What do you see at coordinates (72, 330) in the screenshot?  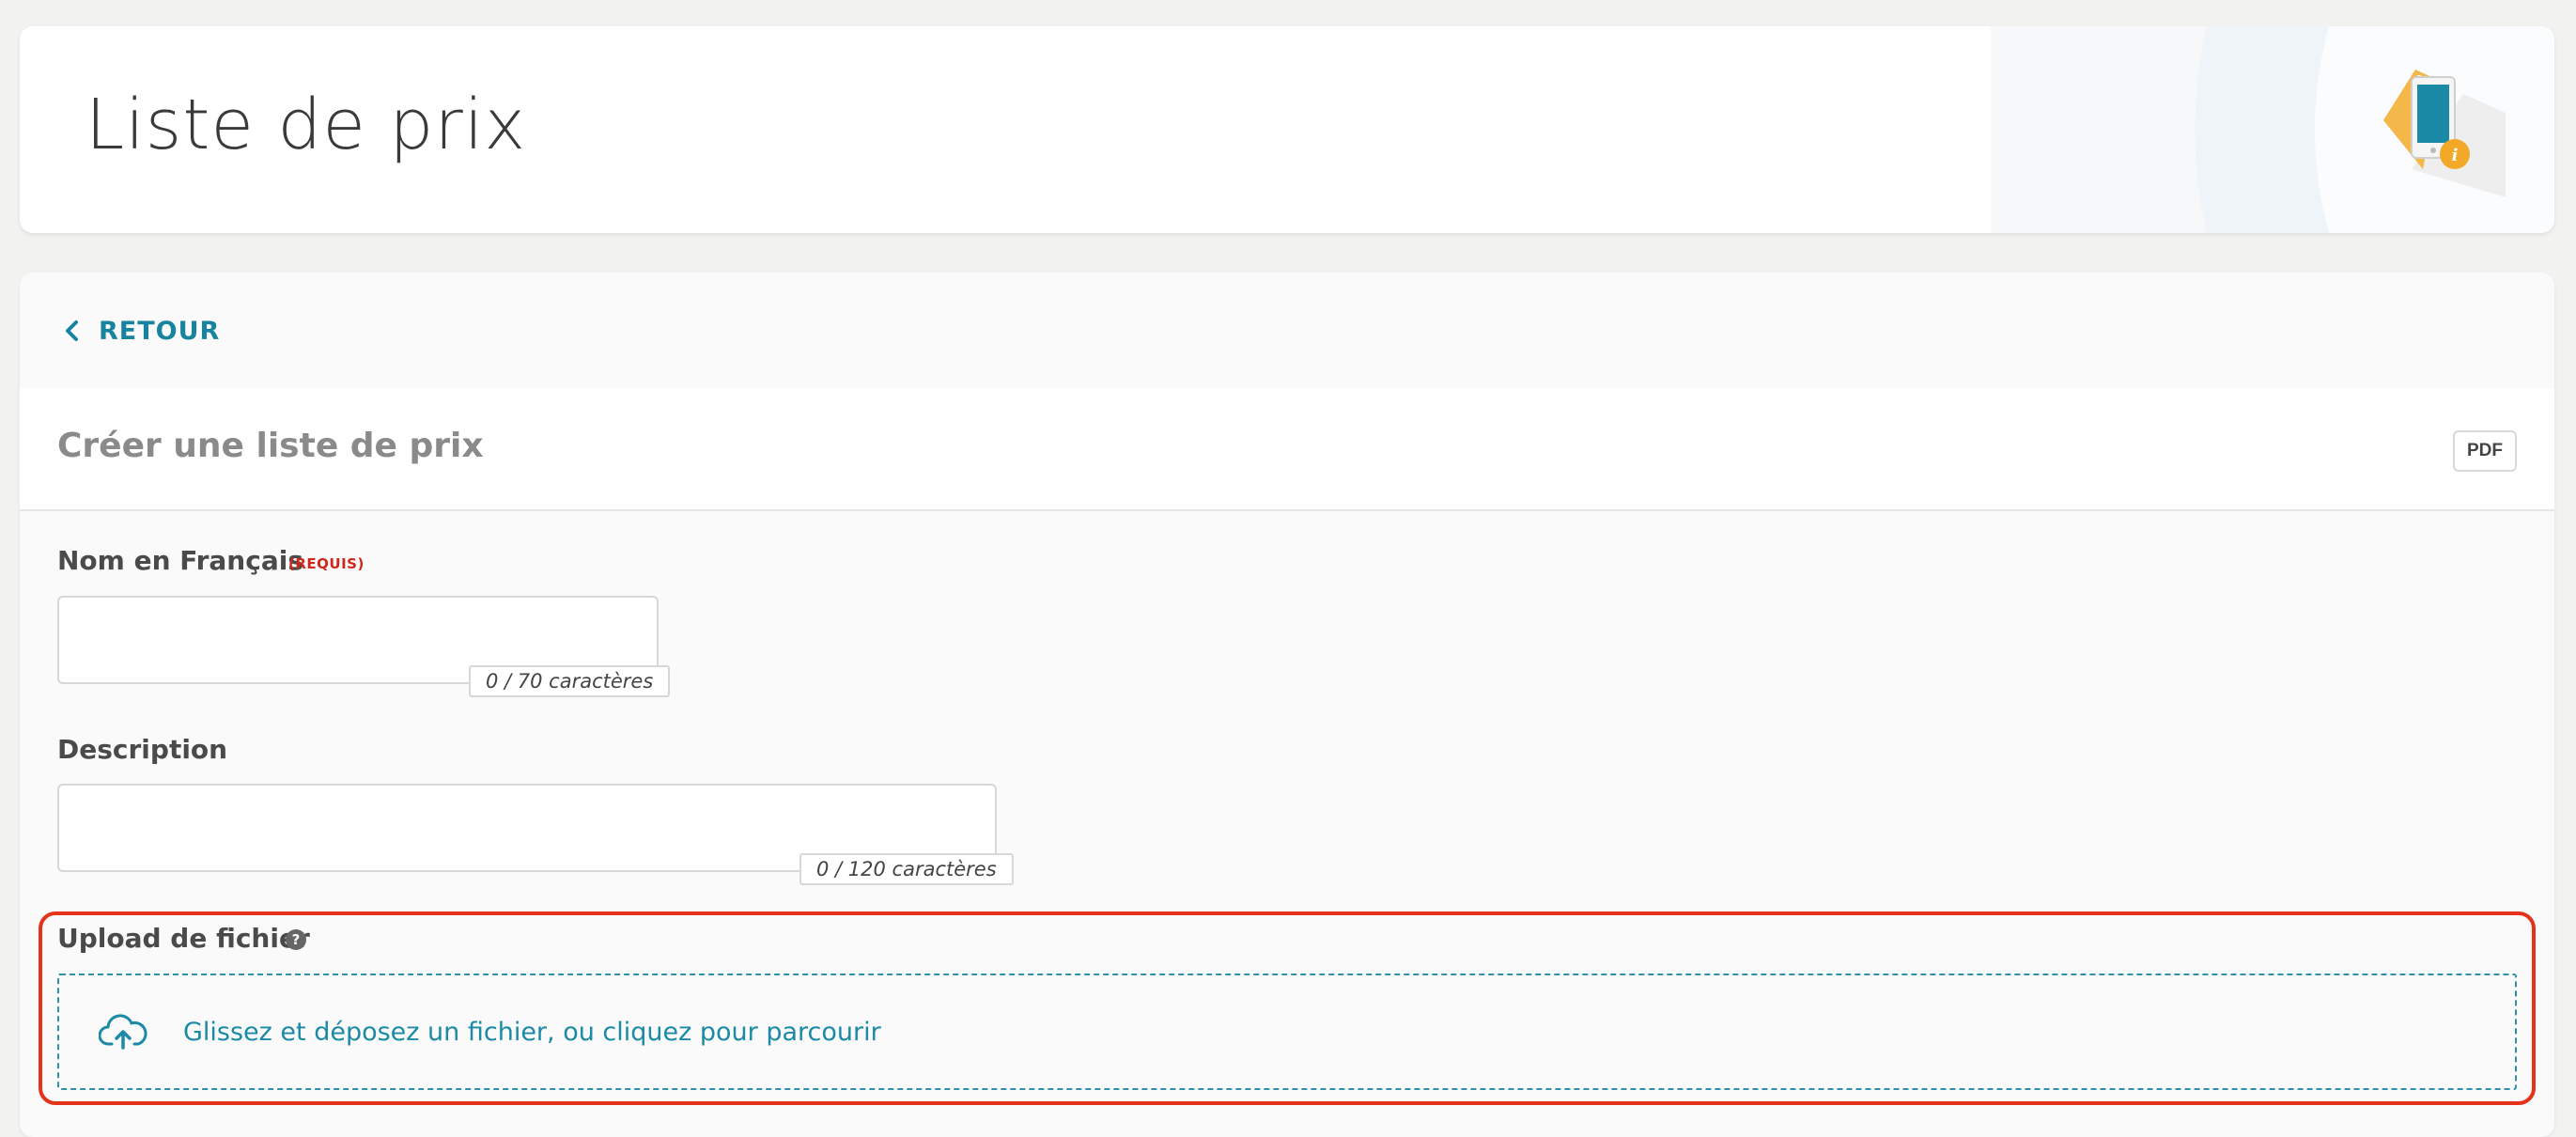 I see `chevron-left-icon` at bounding box center [72, 330].